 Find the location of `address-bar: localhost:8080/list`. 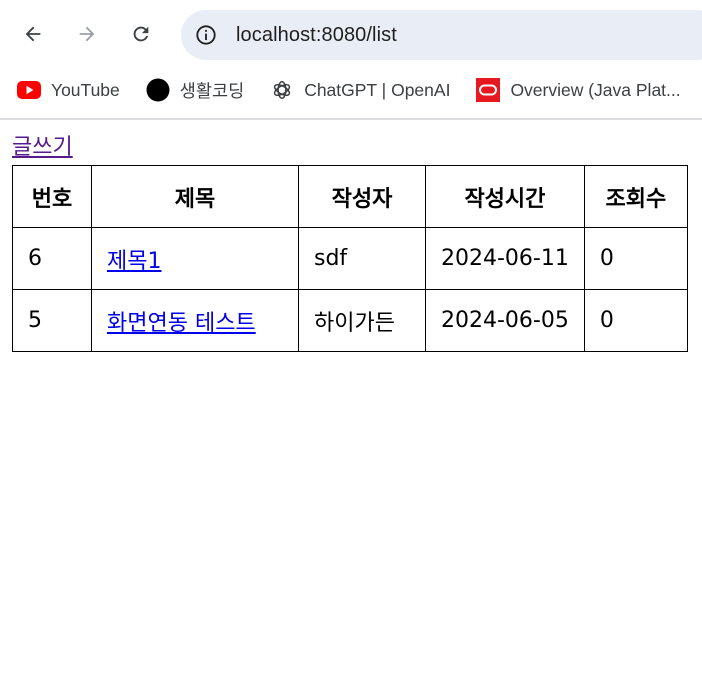

address-bar: localhost:8080/list is located at coordinates (441, 35).